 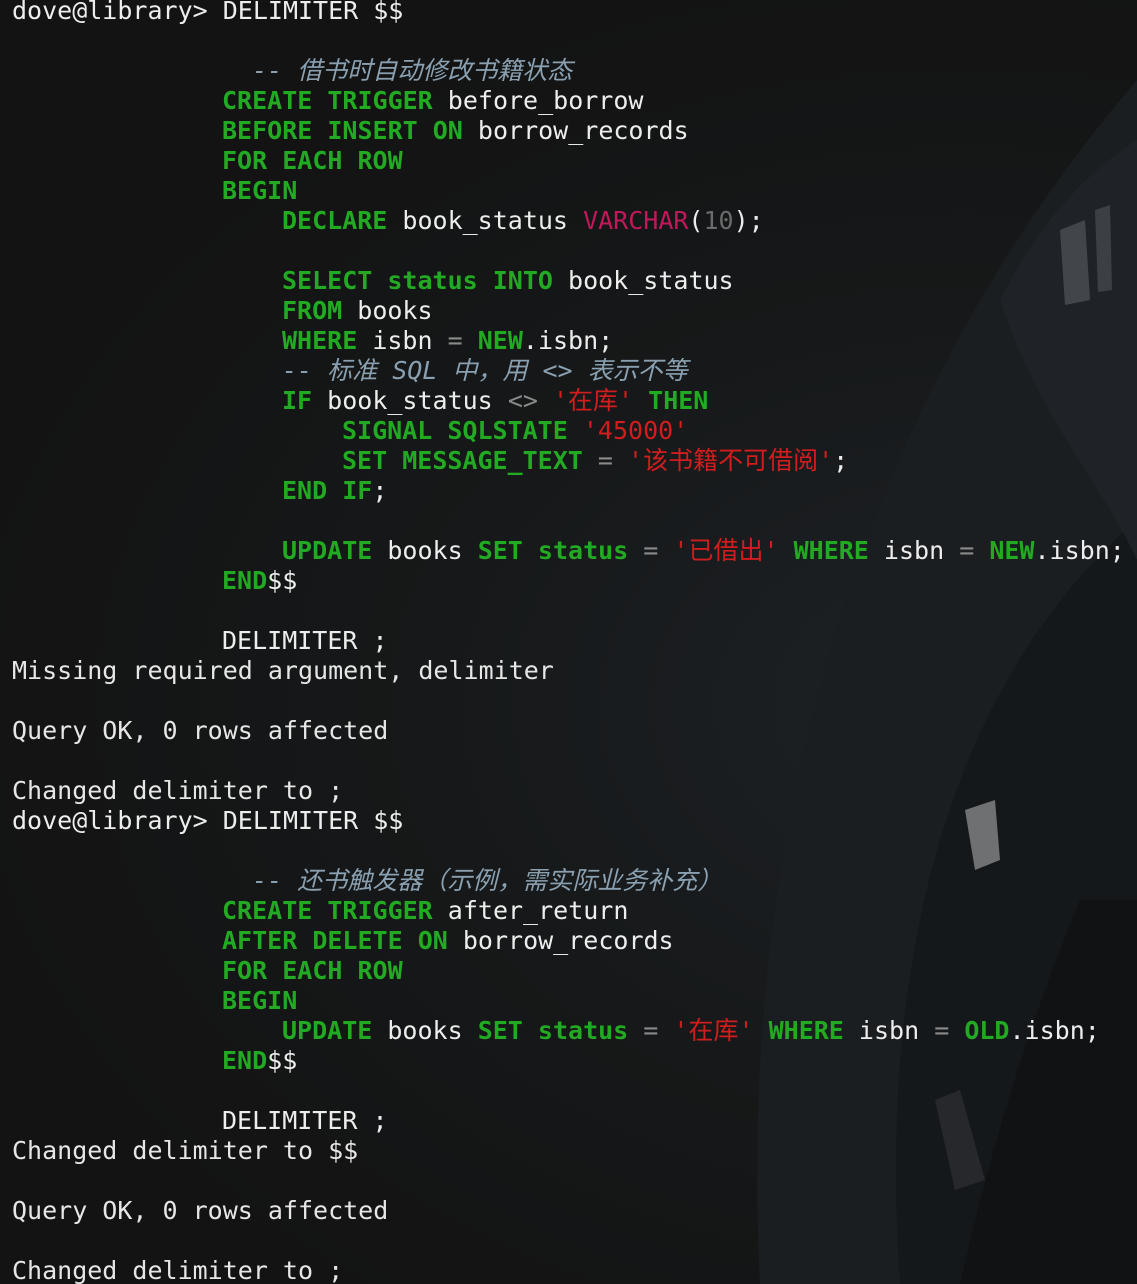 What do you see at coordinates (455, 130) in the screenshot?
I see `code-line: BEFORE INSERT ON borrow_records` at bounding box center [455, 130].